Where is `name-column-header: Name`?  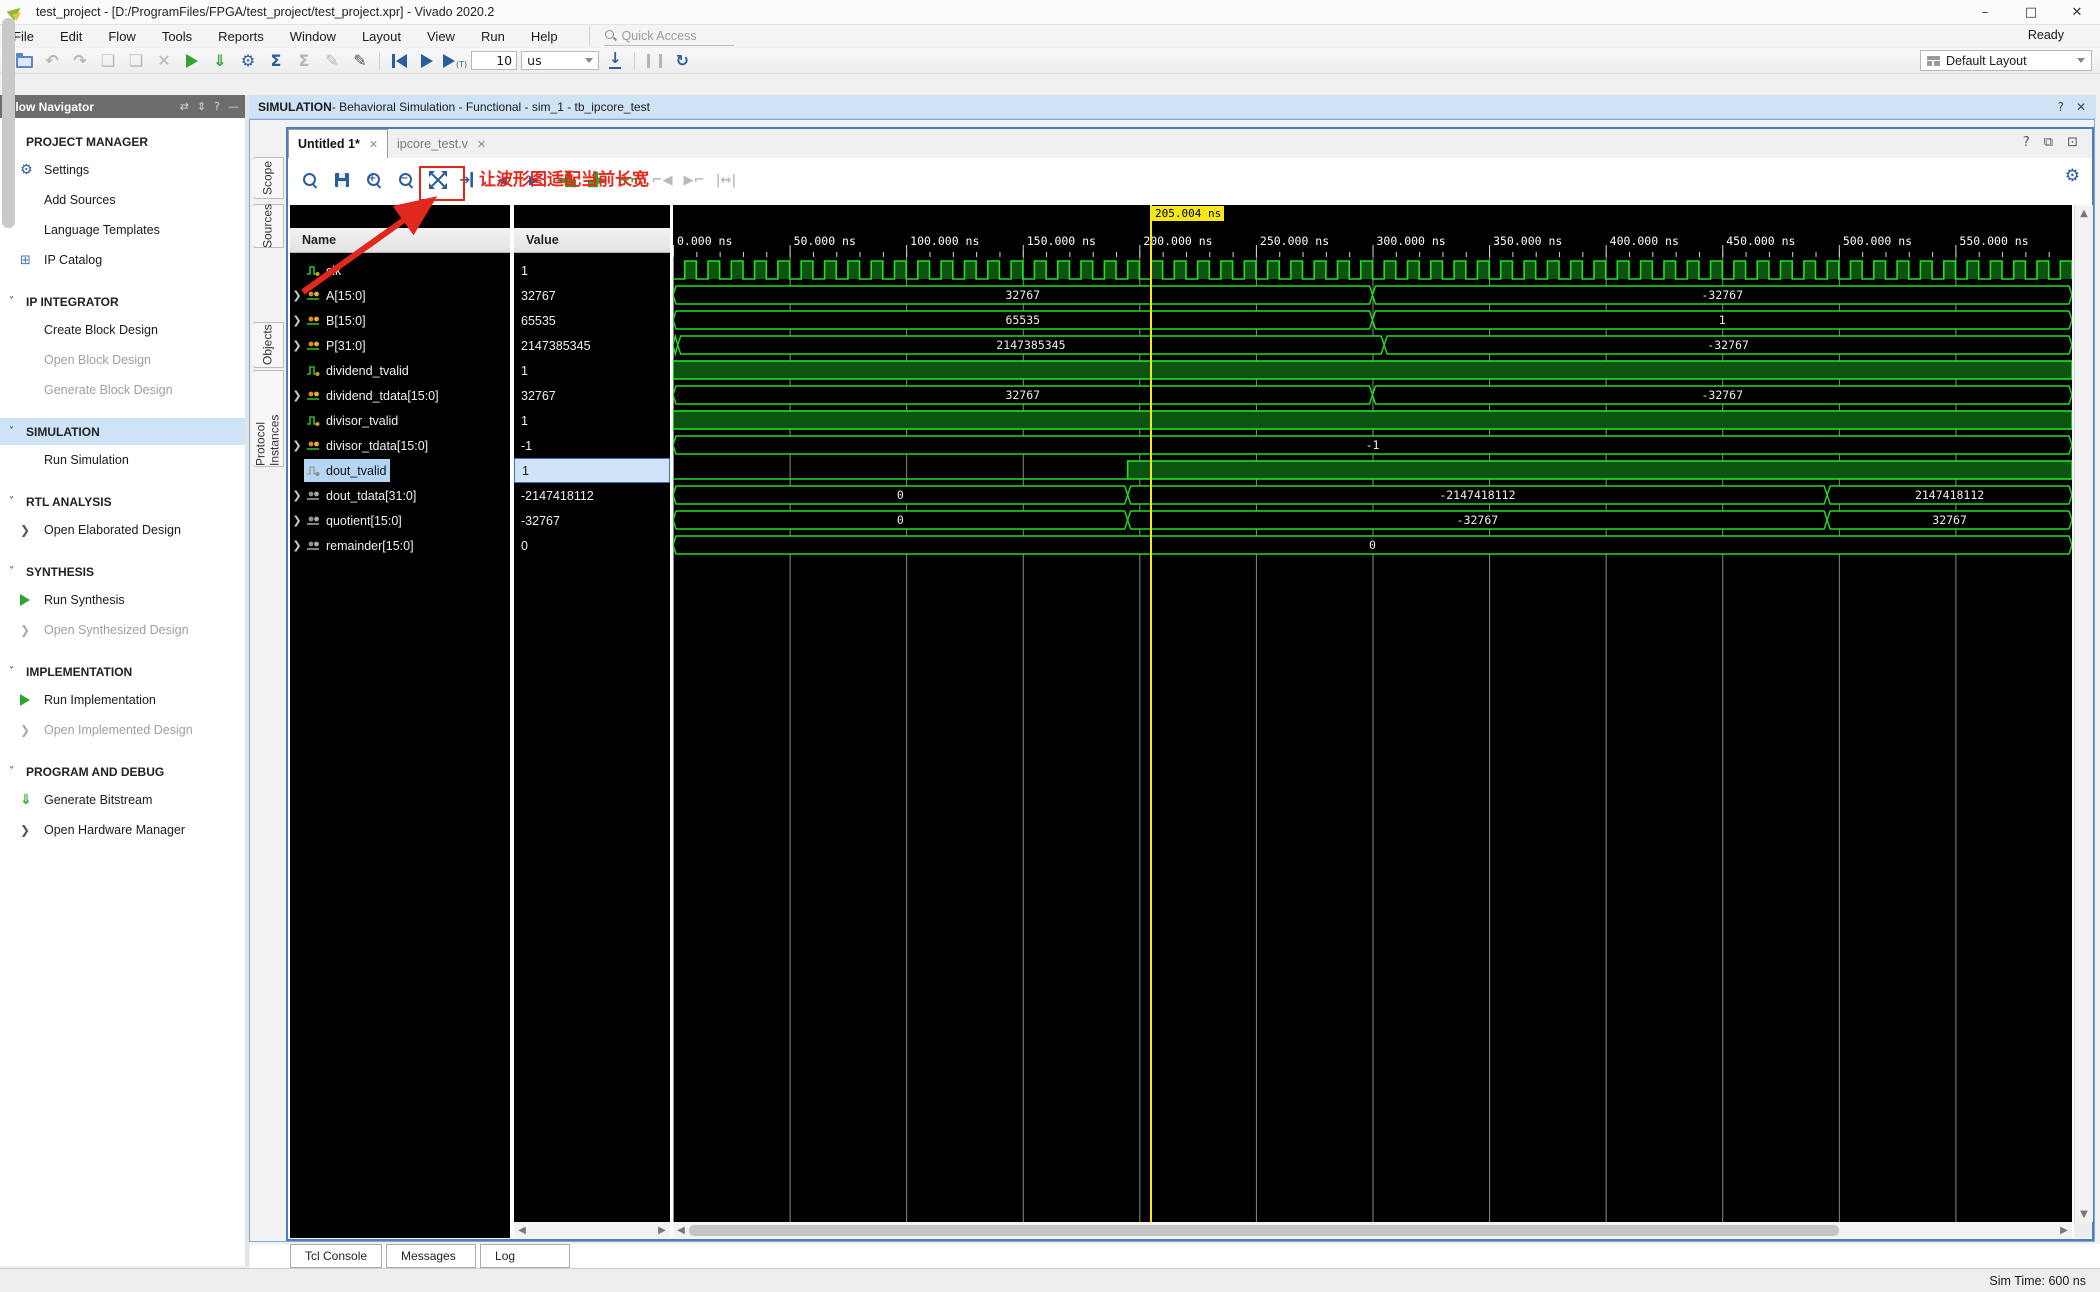
name-column-header: Name is located at coordinates (400, 240).